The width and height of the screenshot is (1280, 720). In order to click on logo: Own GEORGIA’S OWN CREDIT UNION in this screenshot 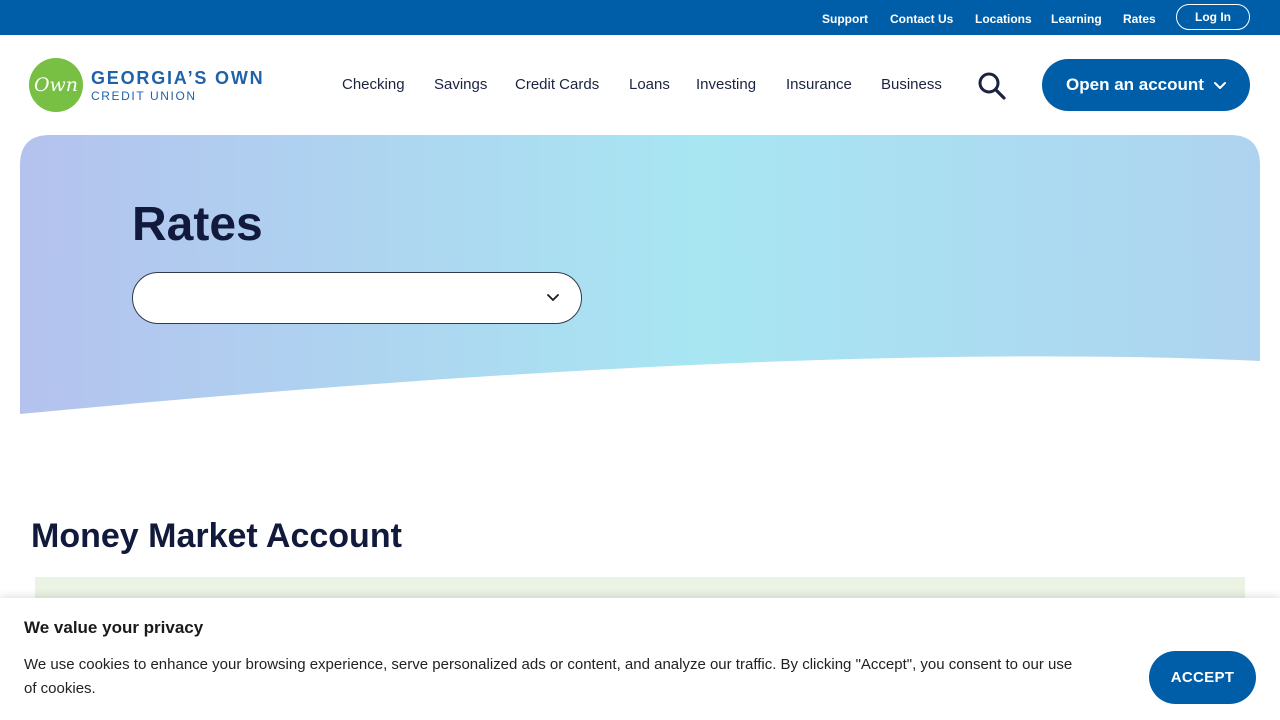, I will do `click(146, 85)`.